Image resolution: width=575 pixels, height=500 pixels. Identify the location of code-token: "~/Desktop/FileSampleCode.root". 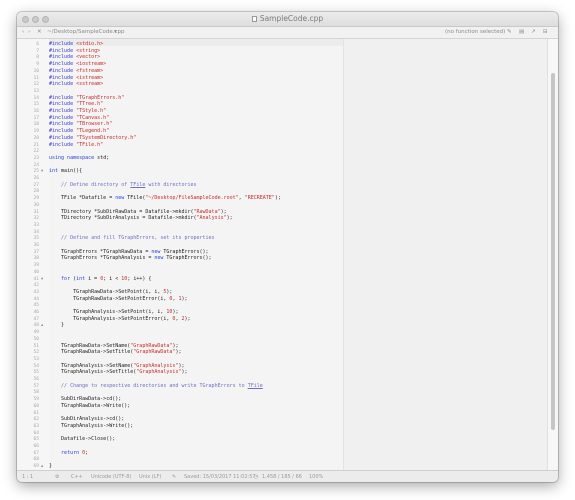
(192, 198).